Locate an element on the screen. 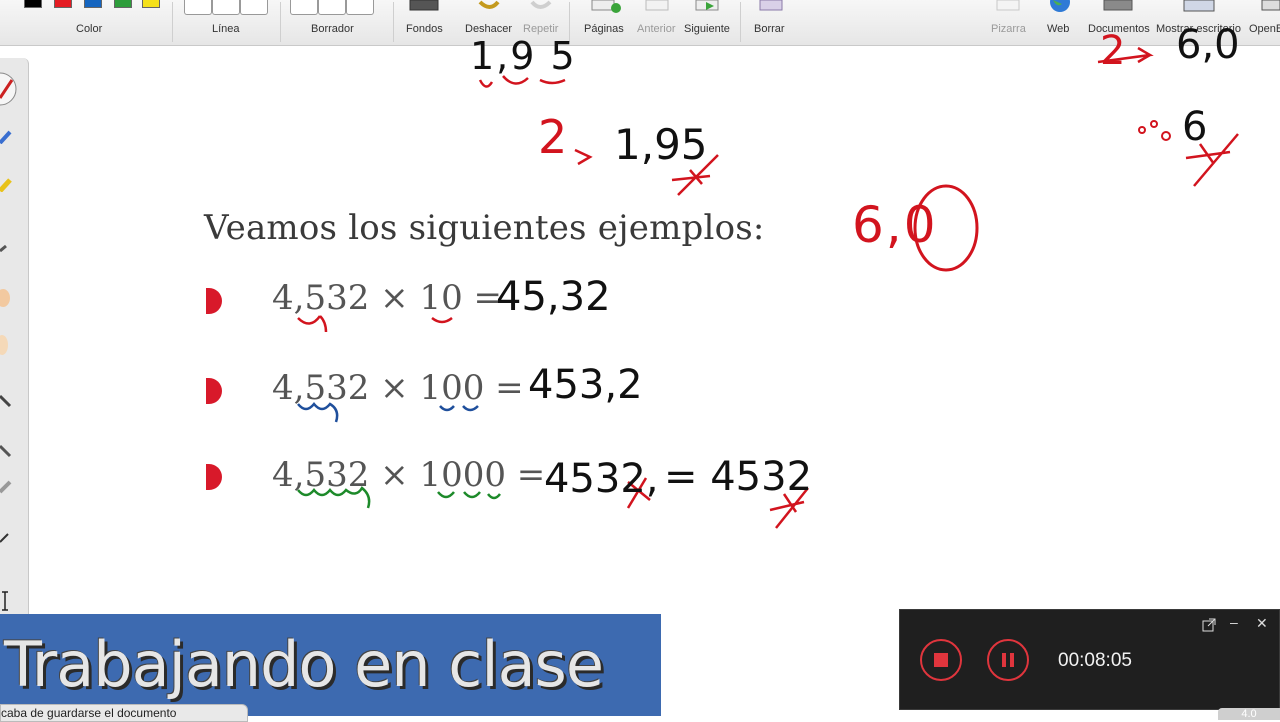  color-group-label: Color is located at coordinates (89, 29).